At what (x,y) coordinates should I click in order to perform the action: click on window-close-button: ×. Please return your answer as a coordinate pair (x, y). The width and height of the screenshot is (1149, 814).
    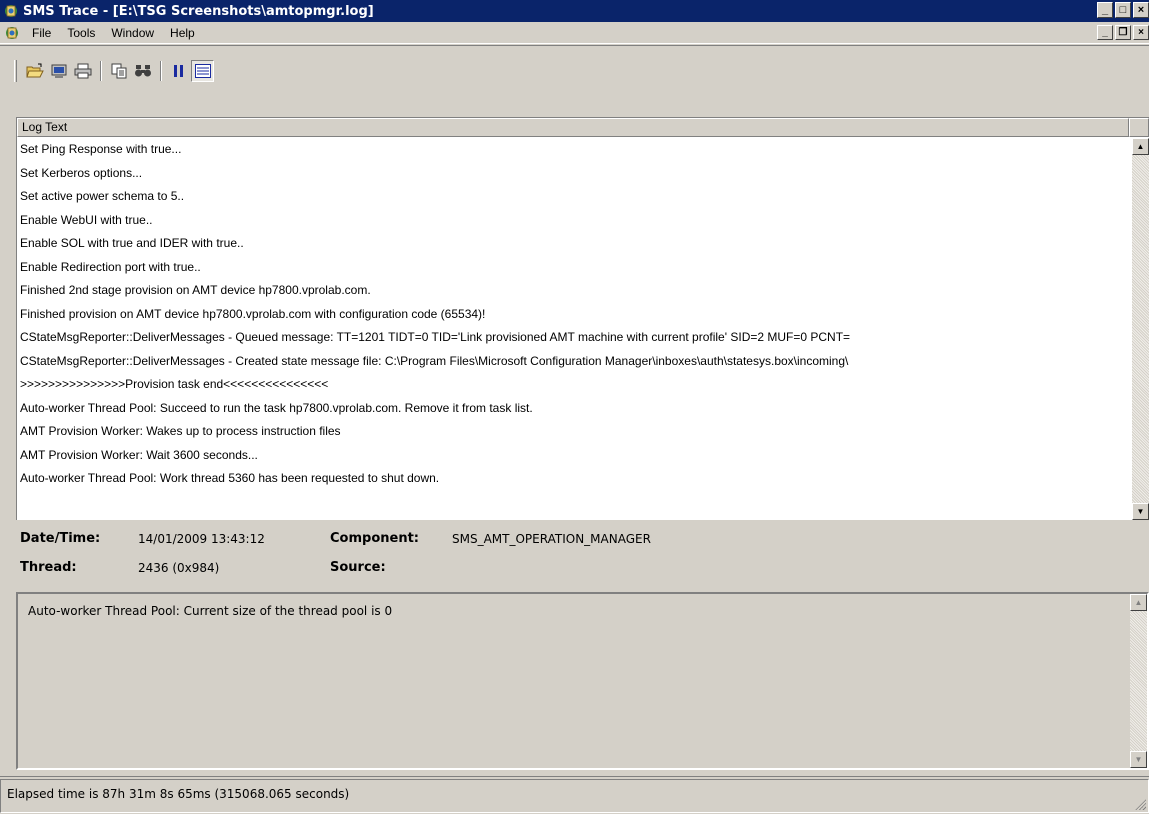
    Looking at the image, I should click on (1141, 10).